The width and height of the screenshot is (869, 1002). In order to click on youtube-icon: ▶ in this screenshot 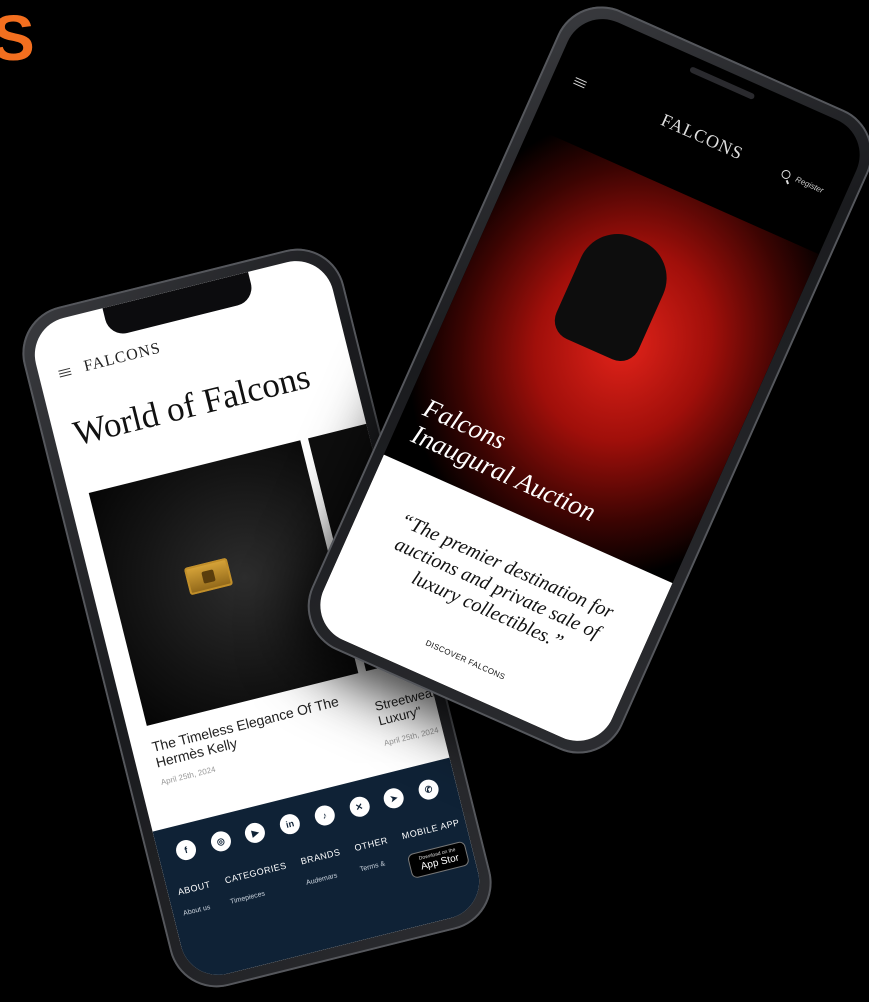, I will do `click(255, 832)`.